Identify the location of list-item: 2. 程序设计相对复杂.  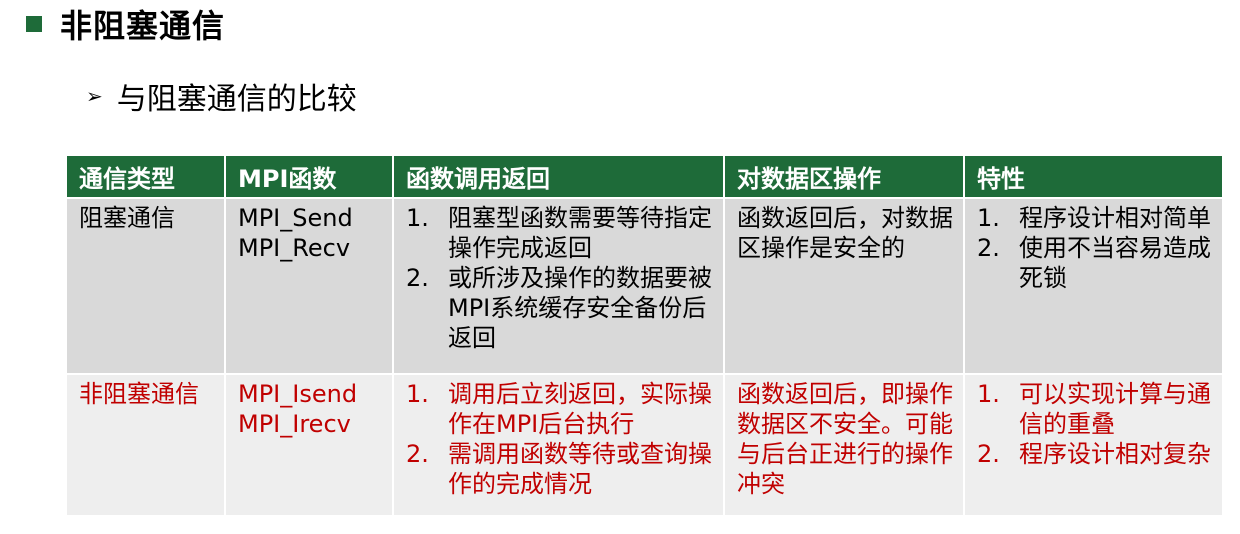
(1094, 454).